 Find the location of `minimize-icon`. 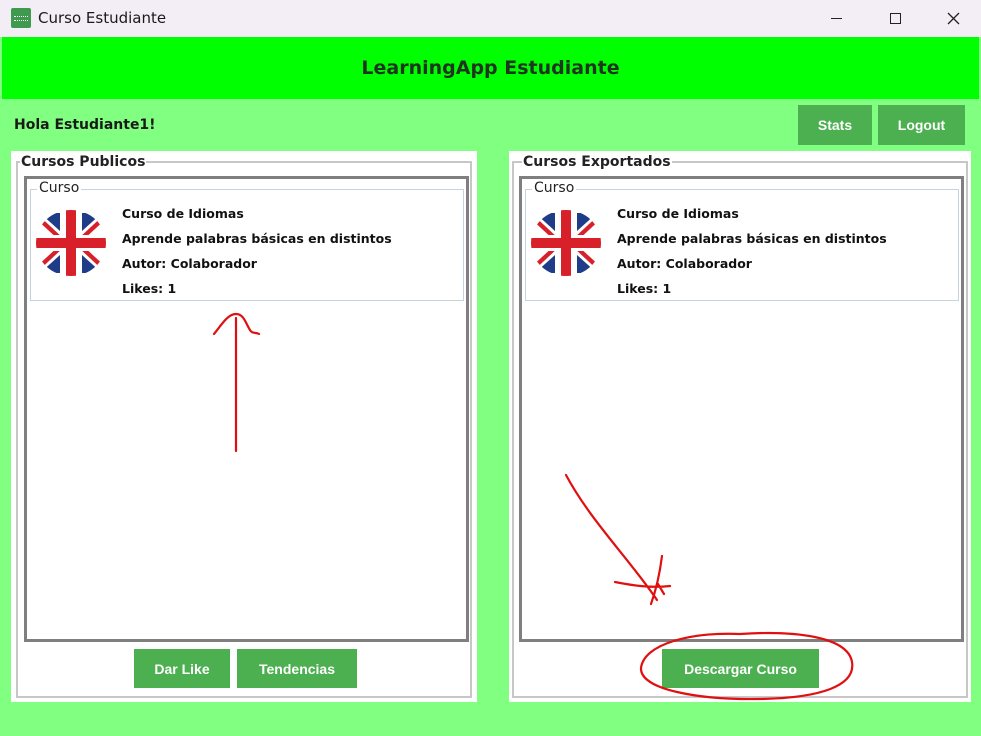

minimize-icon is located at coordinates (836, 18).